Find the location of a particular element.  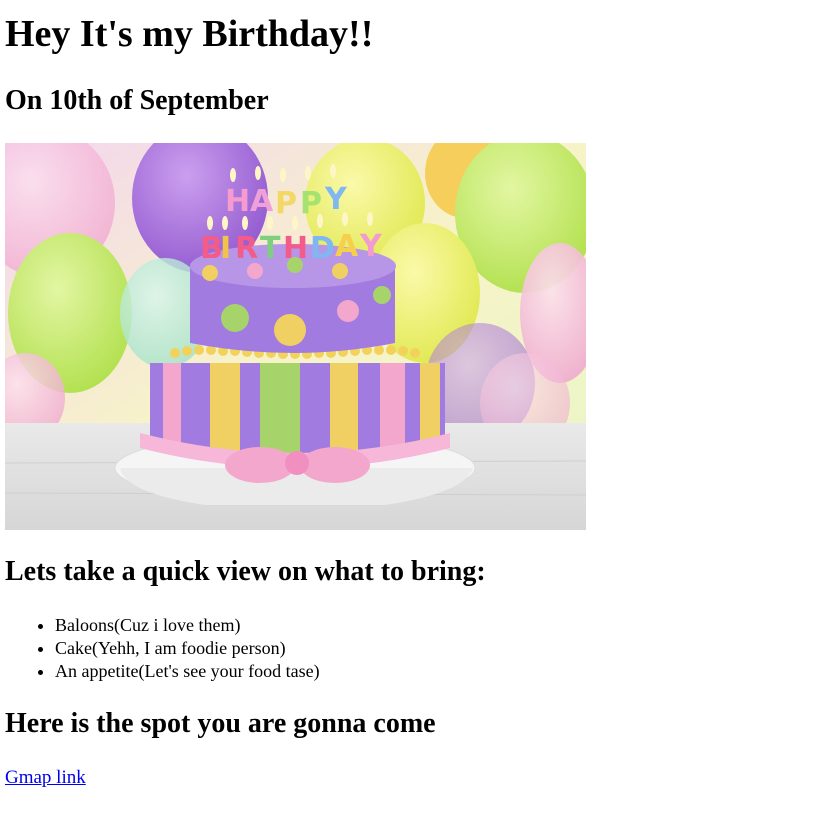

list-item: An appetite(Let's see your food tase) is located at coordinates (187, 671).